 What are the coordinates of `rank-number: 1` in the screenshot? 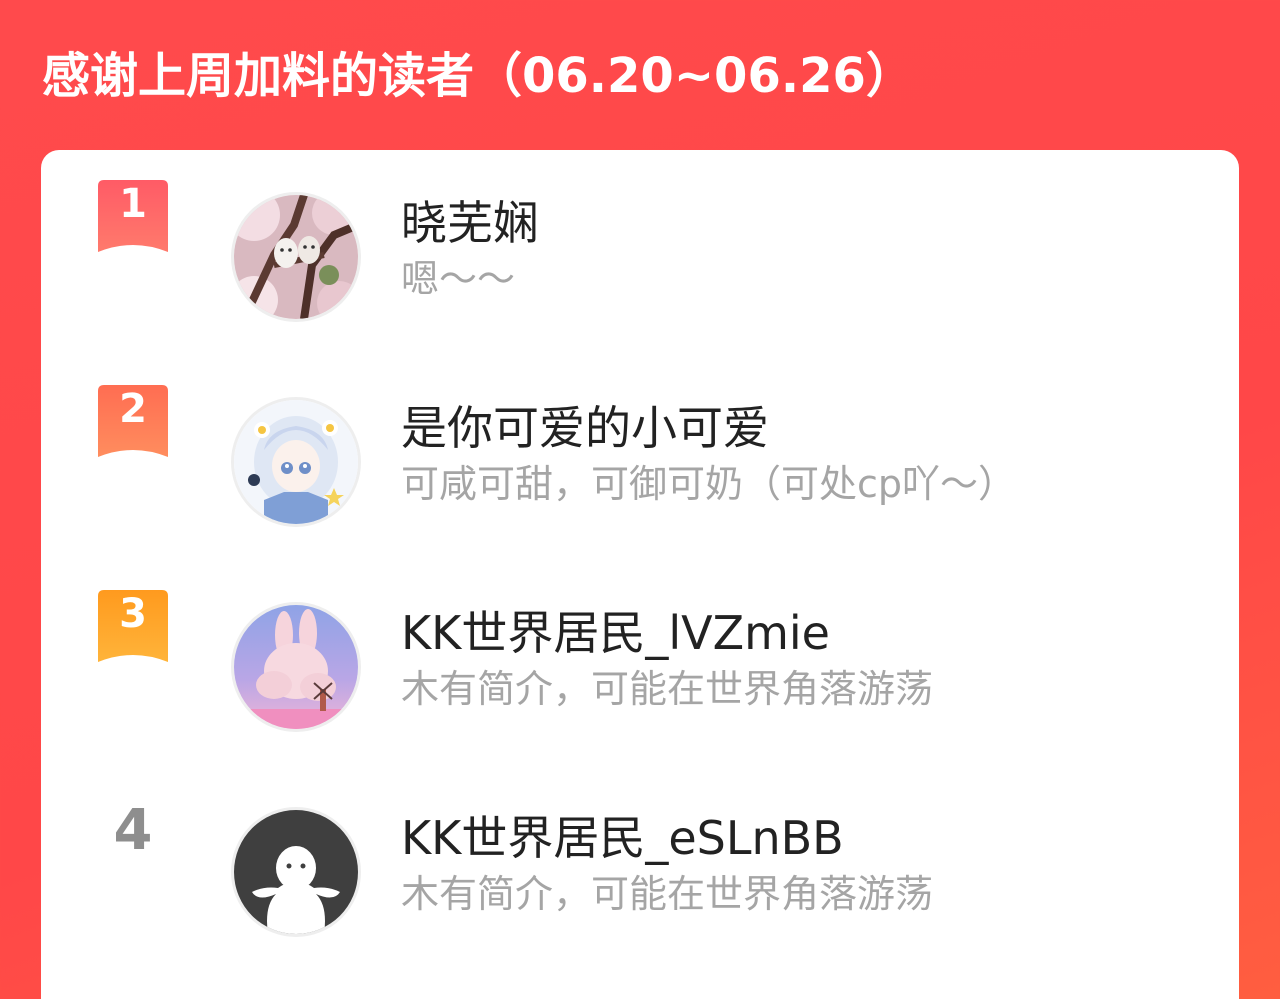 It's located at (133, 204).